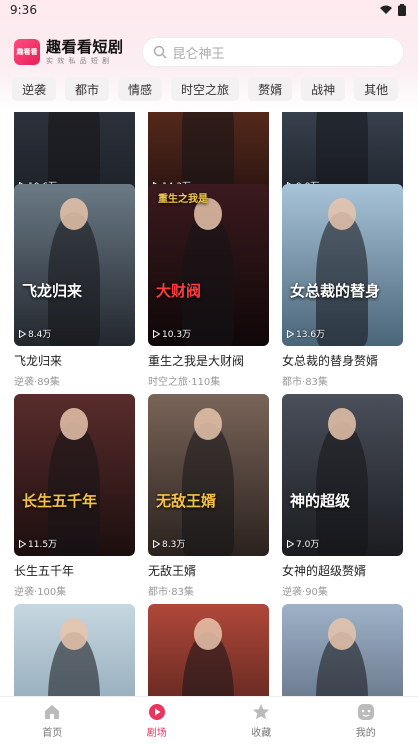  I want to click on play-count-text: 13.6万, so click(311, 335).